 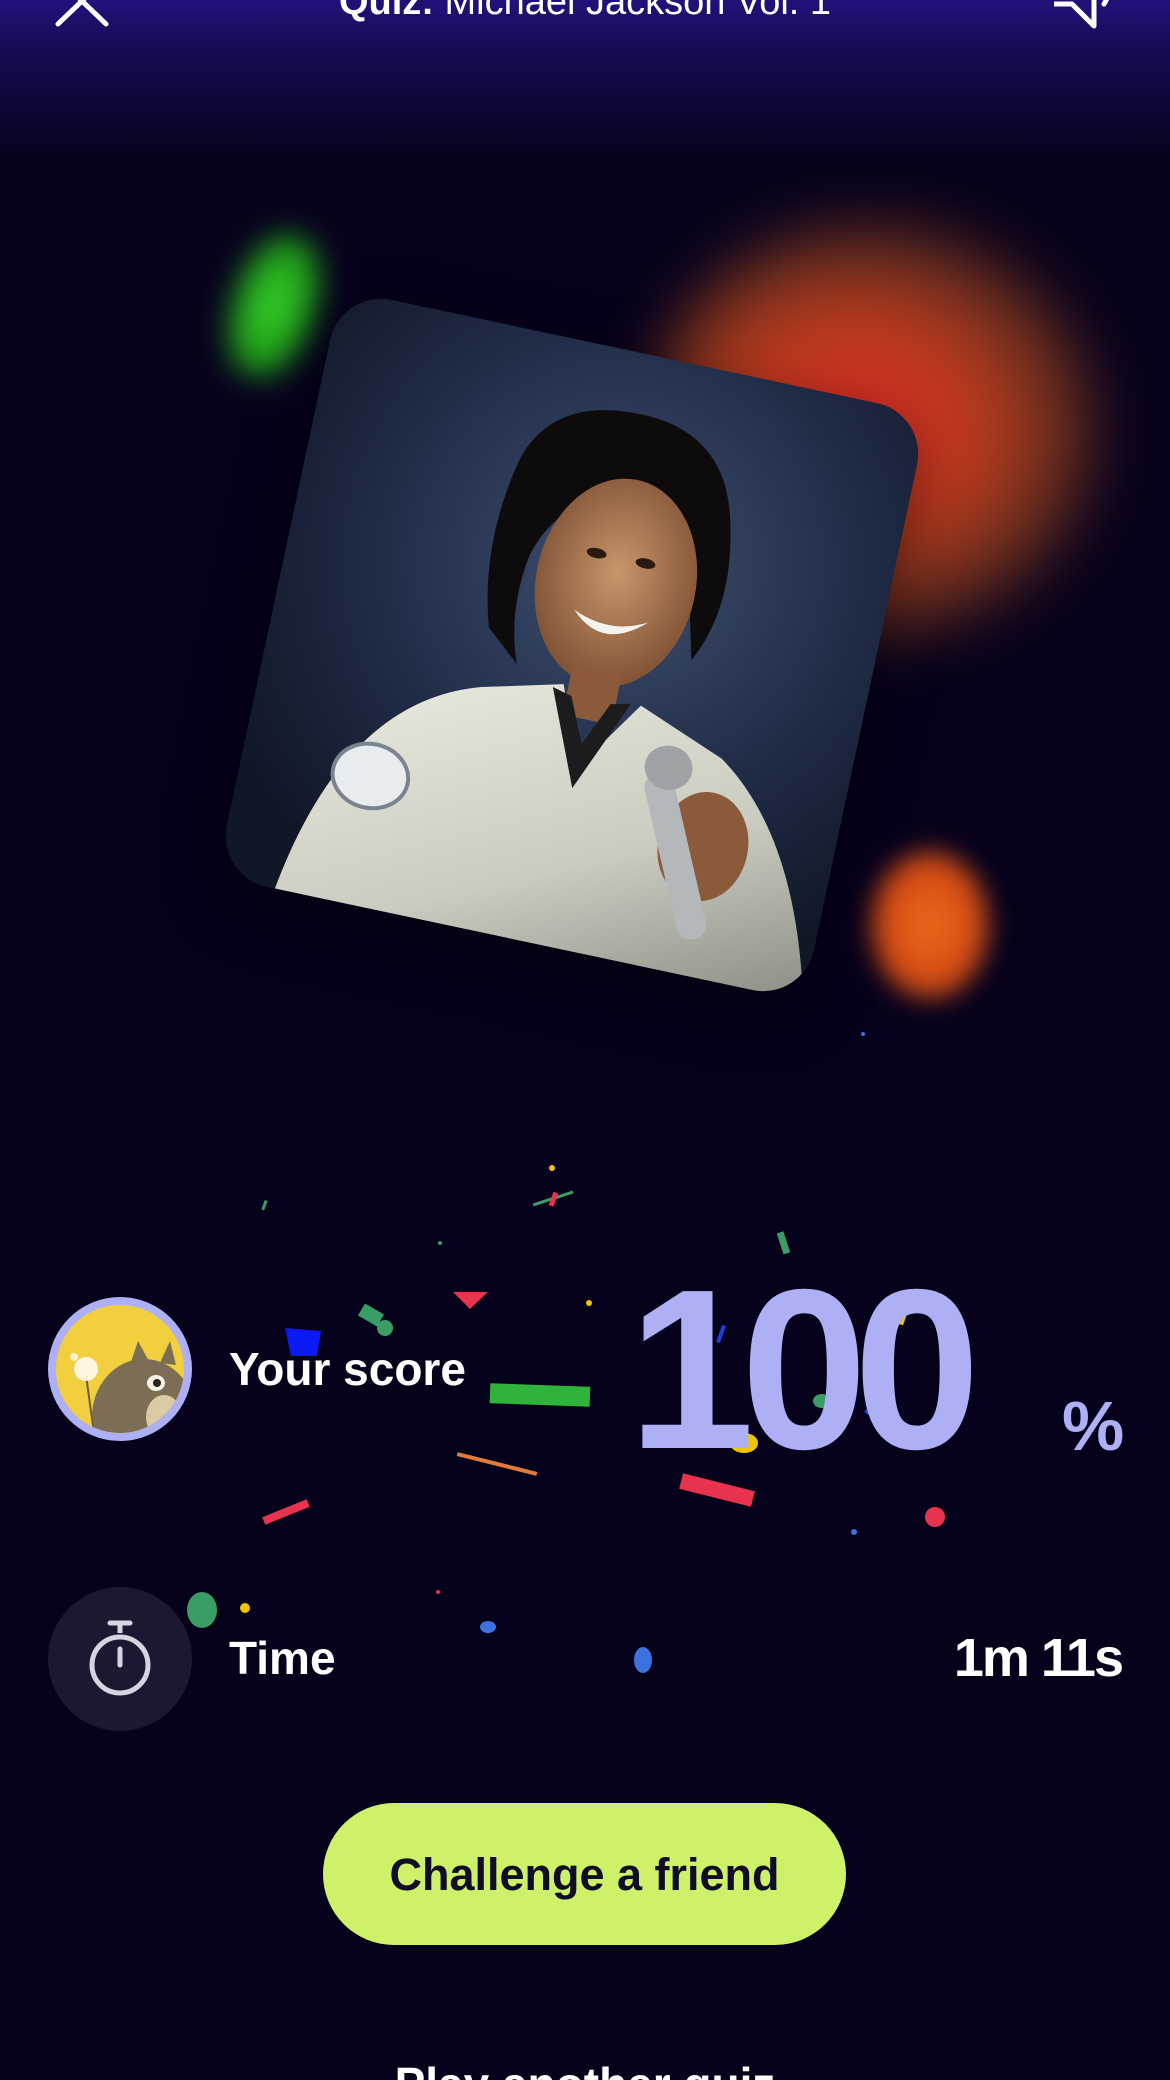 I want to click on score-value: 100, so click(x=804, y=1370).